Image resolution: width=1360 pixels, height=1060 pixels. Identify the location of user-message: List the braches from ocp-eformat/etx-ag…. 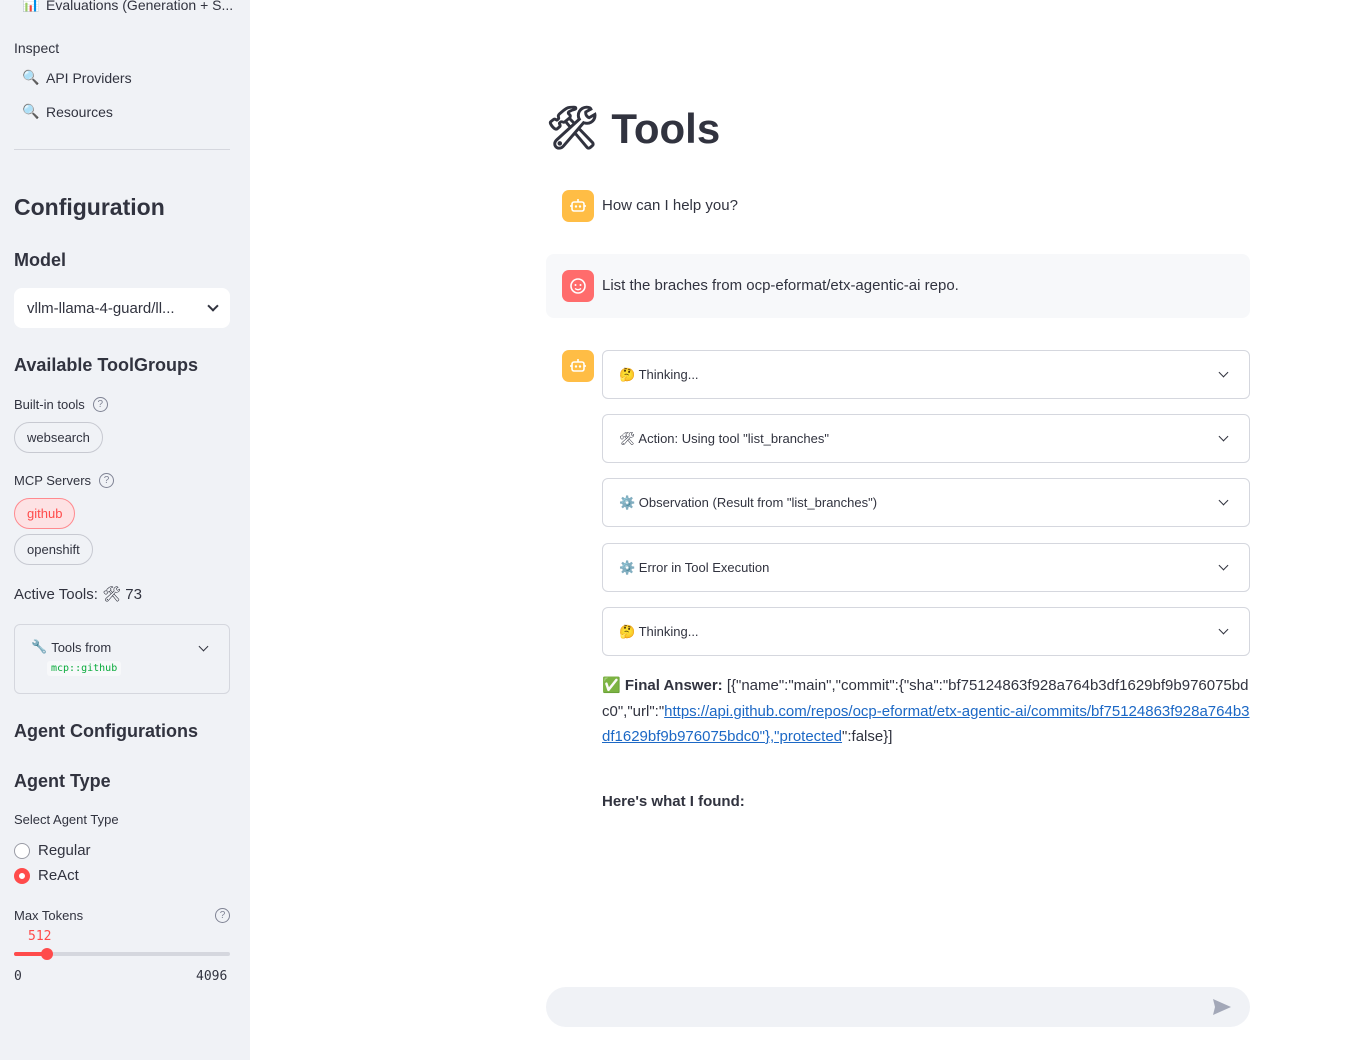
(780, 285).